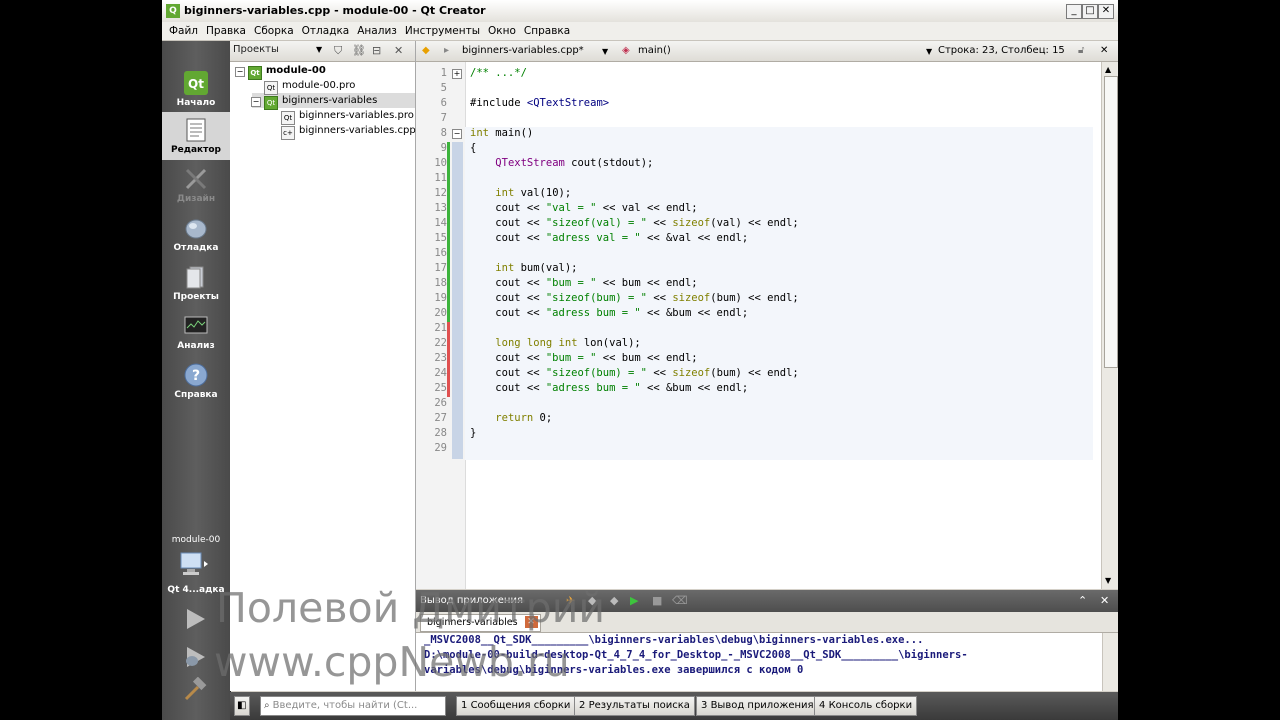  What do you see at coordinates (1108, 69) in the screenshot?
I see `scroll-up-arrow: ▲` at bounding box center [1108, 69].